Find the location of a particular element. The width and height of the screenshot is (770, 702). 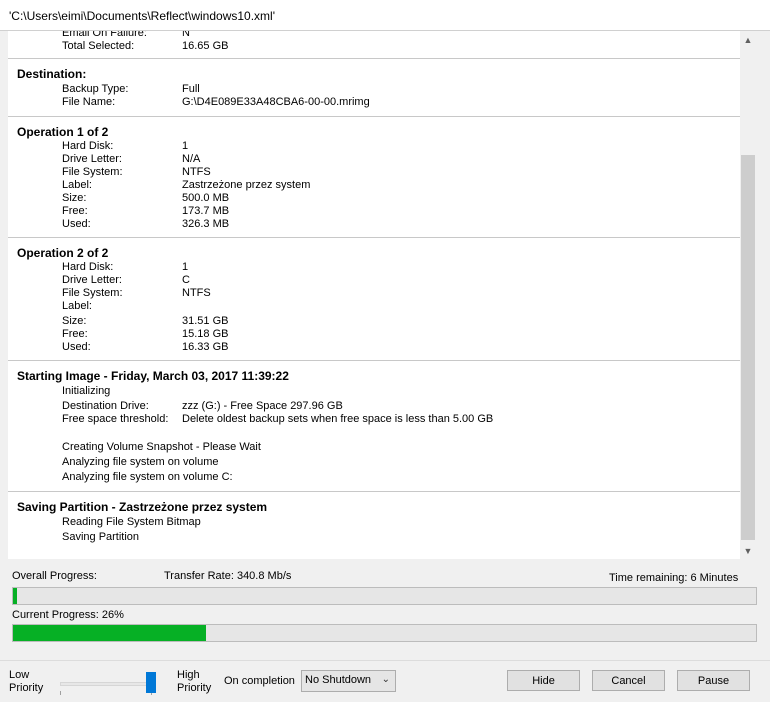

transfer-rate: Transfer Rate: 340.8 Mb/s is located at coordinates (228, 576).